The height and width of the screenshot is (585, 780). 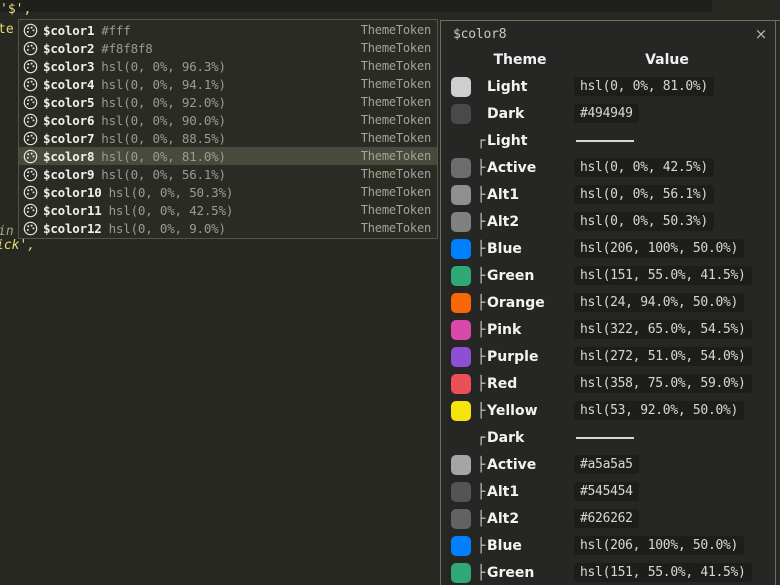 I want to click on theme-row: ├ Red hsl(358, 75.0%, 59.0%), so click(x=610, y=383).